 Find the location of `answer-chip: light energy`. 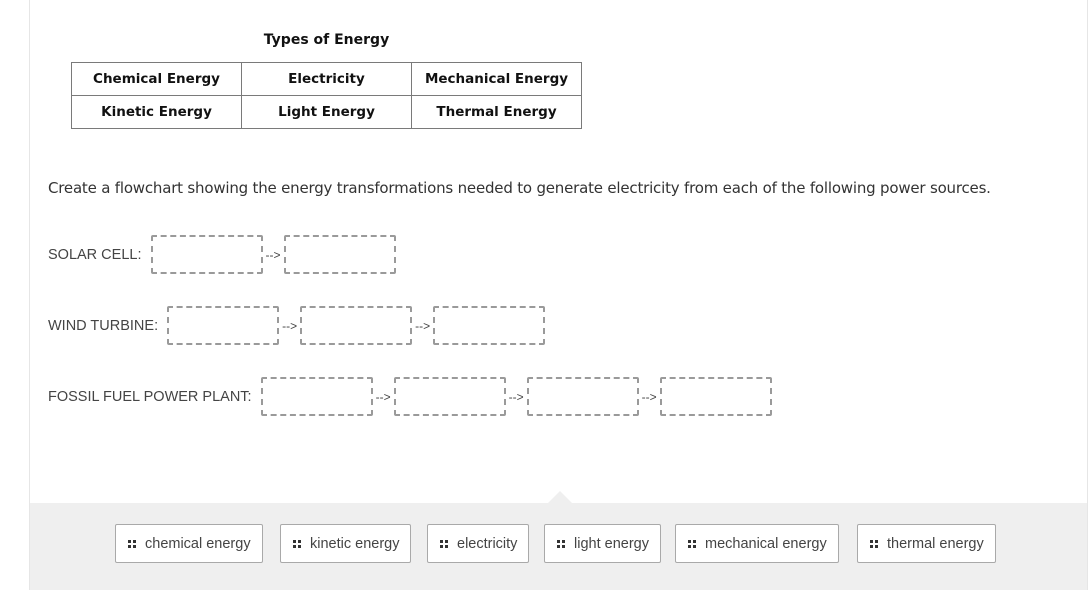

answer-chip: light energy is located at coordinates (602, 543).